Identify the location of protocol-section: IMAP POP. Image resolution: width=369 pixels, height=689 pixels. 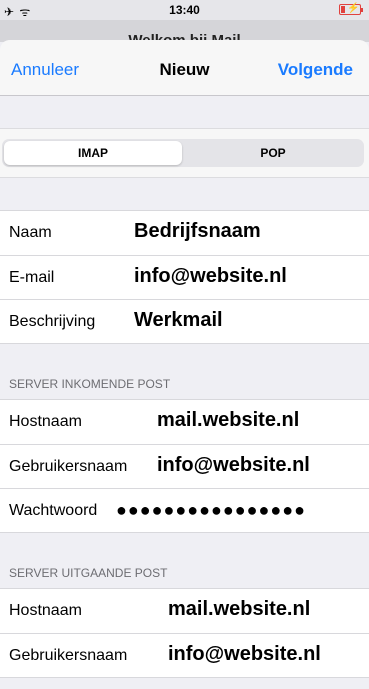
(184, 153).